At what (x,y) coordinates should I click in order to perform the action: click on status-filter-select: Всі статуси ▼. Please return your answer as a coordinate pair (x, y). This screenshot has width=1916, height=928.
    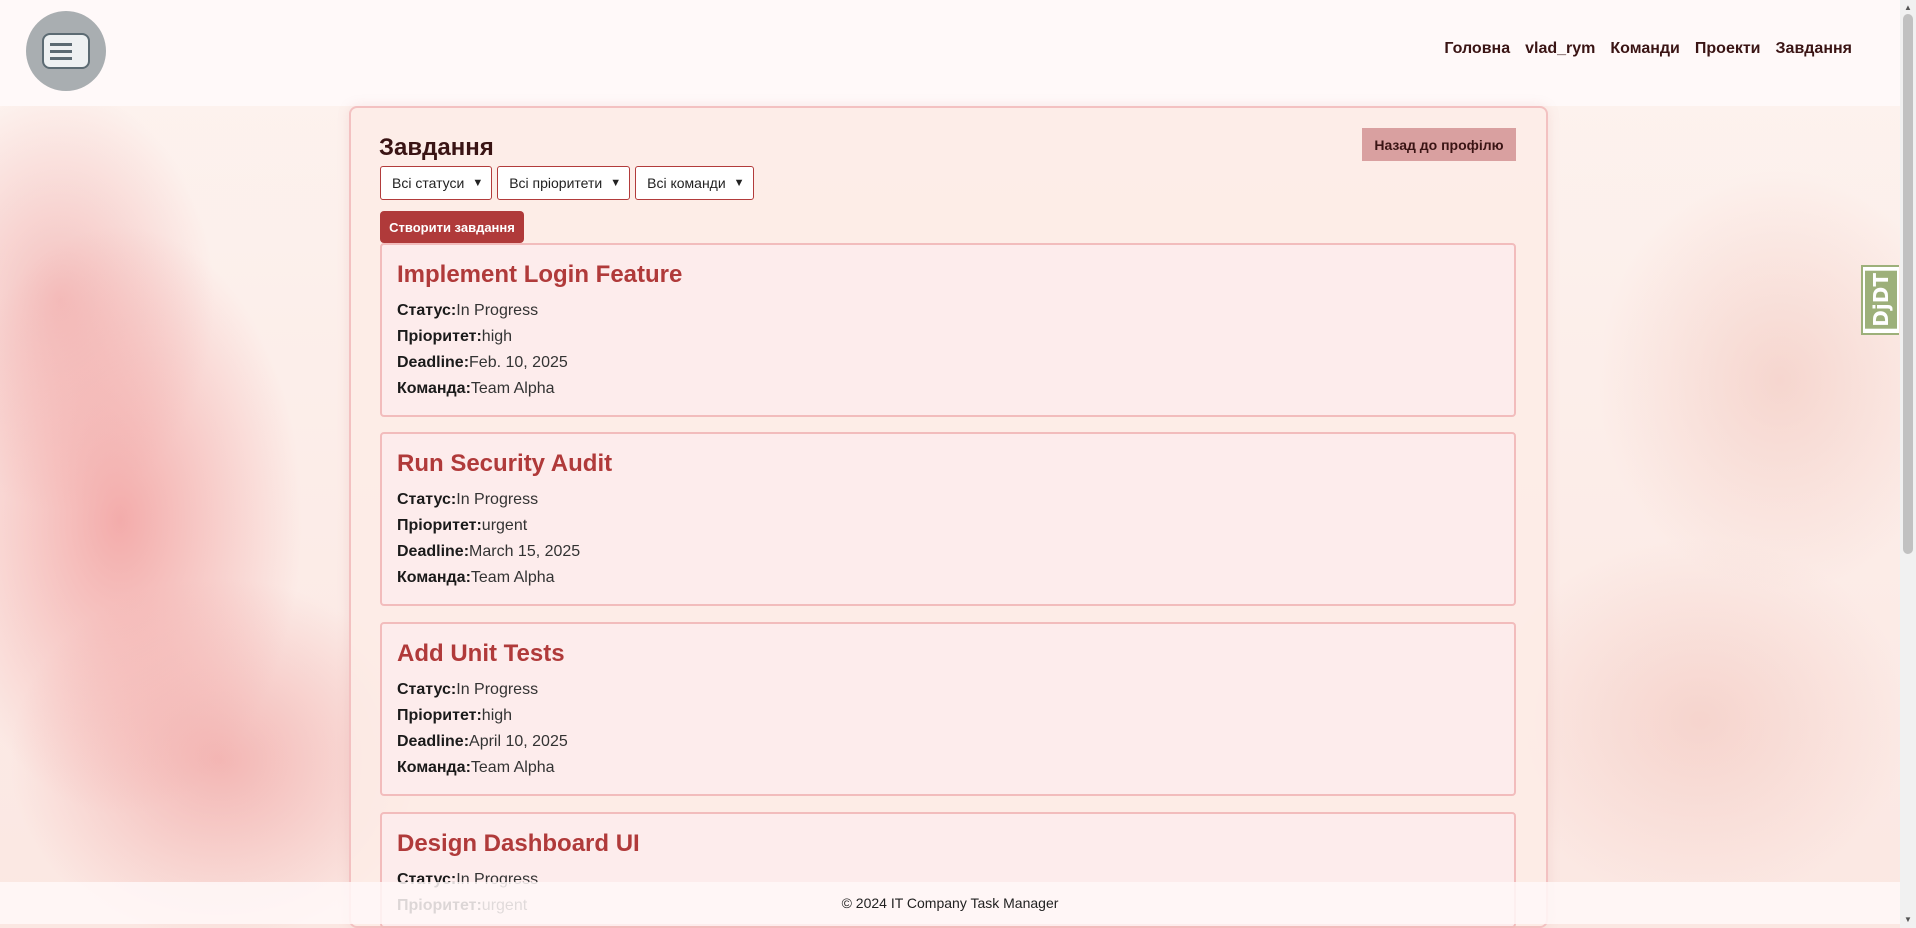
    Looking at the image, I should click on (436, 183).